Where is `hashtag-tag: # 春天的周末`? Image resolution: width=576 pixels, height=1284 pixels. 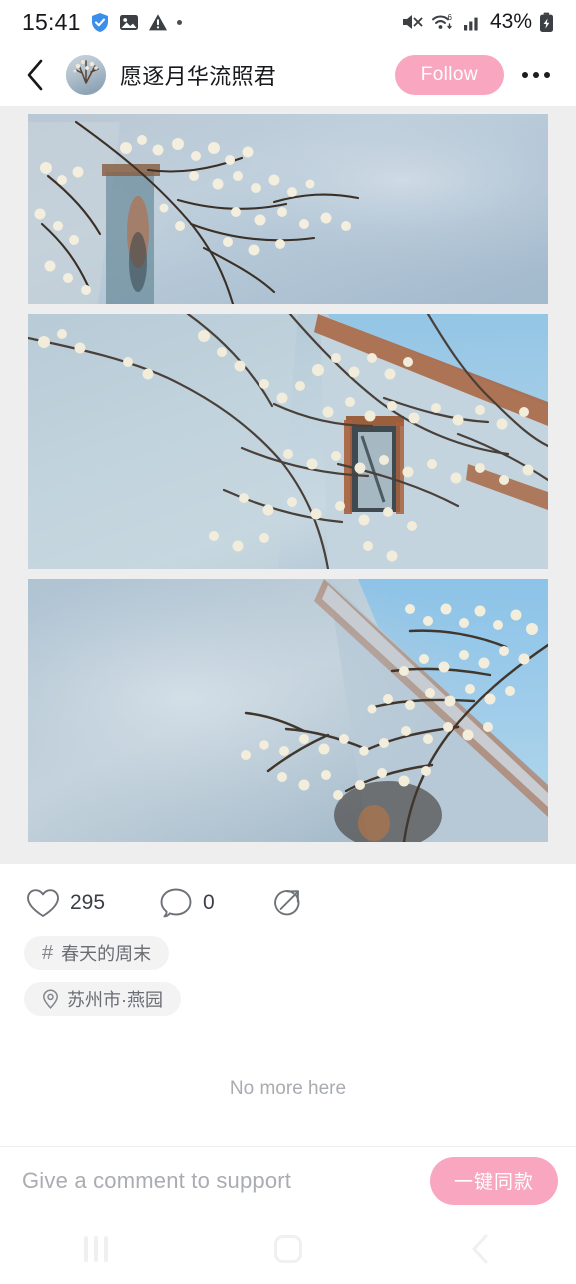 hashtag-tag: # 春天的周末 is located at coordinates (97, 953).